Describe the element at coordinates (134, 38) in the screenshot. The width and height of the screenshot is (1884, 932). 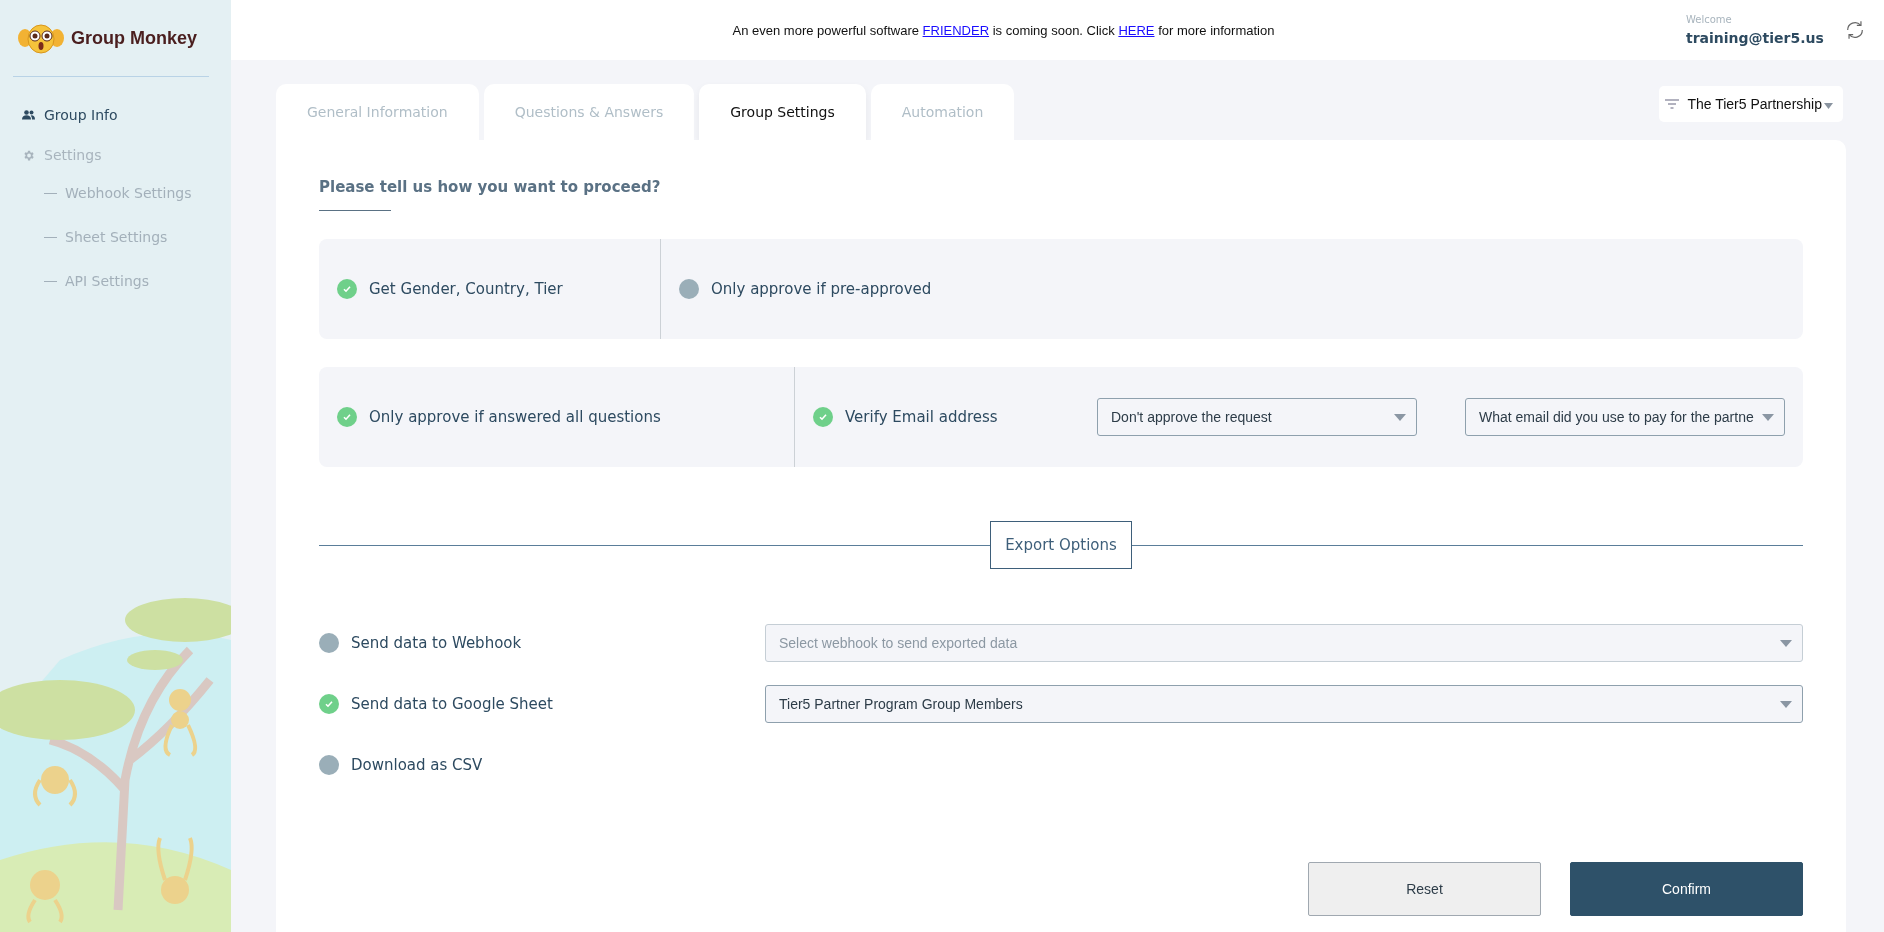
I see `brand-name: Group Monkey` at that location.